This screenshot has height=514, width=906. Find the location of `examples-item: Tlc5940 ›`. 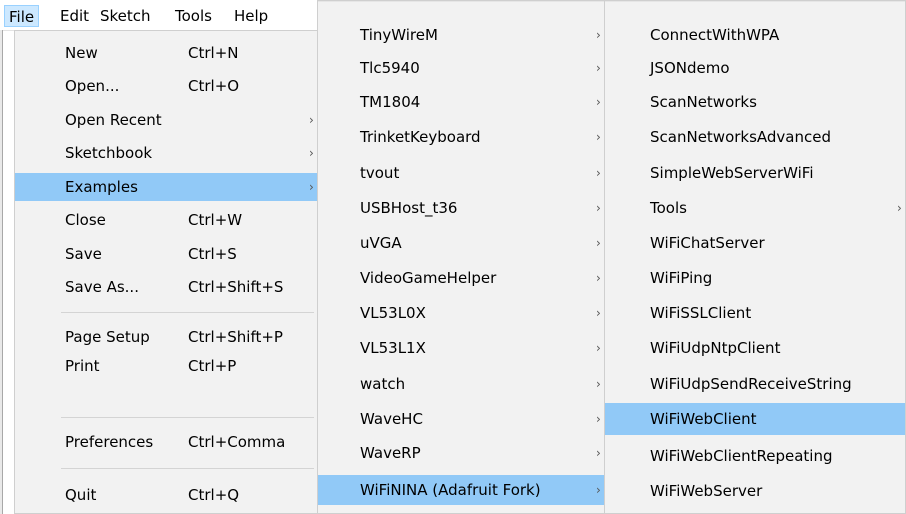

examples-item: Tlc5940 › is located at coordinates (462, 68).